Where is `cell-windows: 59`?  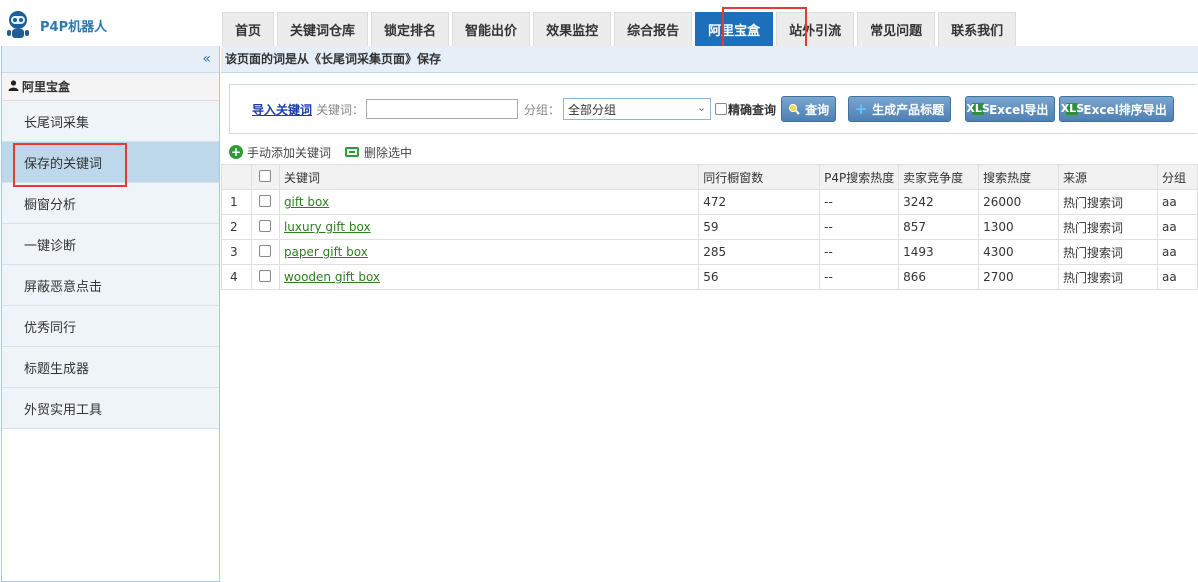
cell-windows: 59 is located at coordinates (759, 227).